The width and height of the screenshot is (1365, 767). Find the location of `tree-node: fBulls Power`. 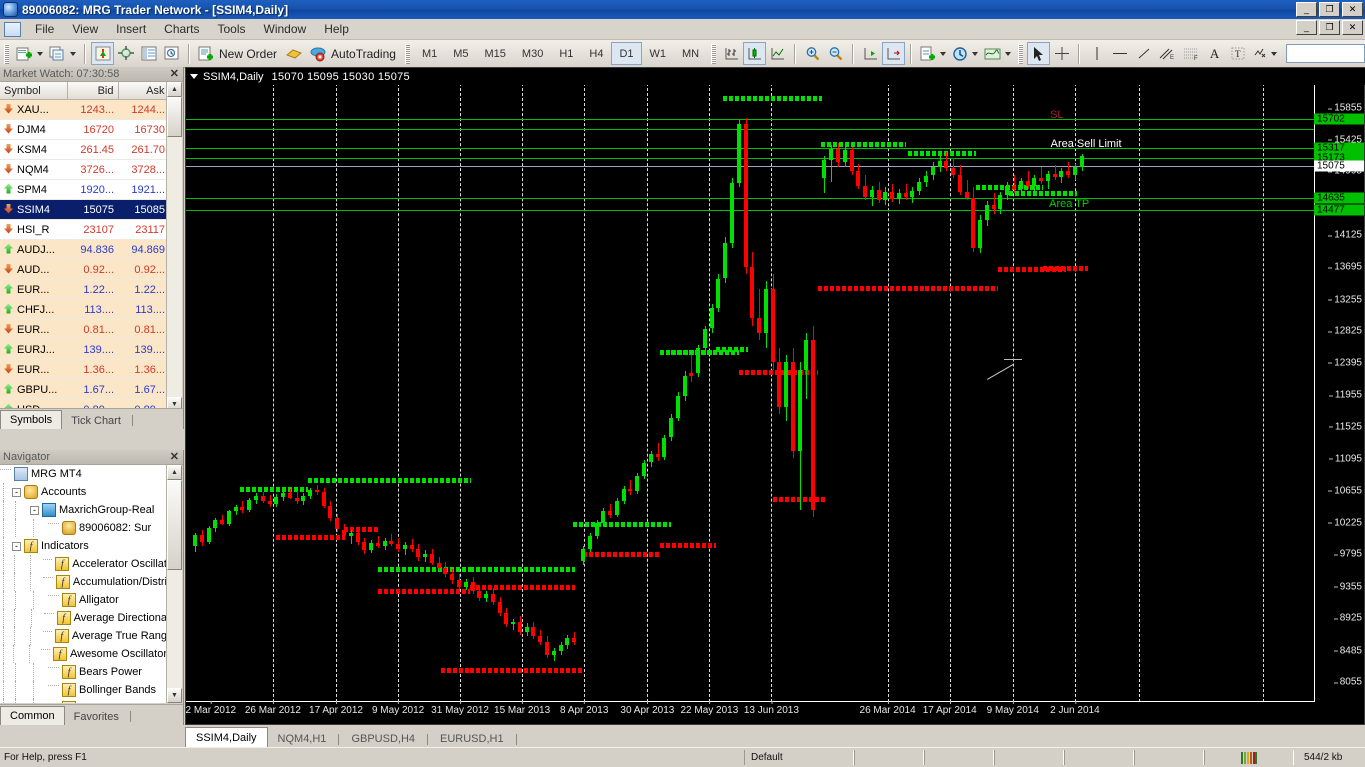

tree-node: fBulls Power is located at coordinates (84, 701).